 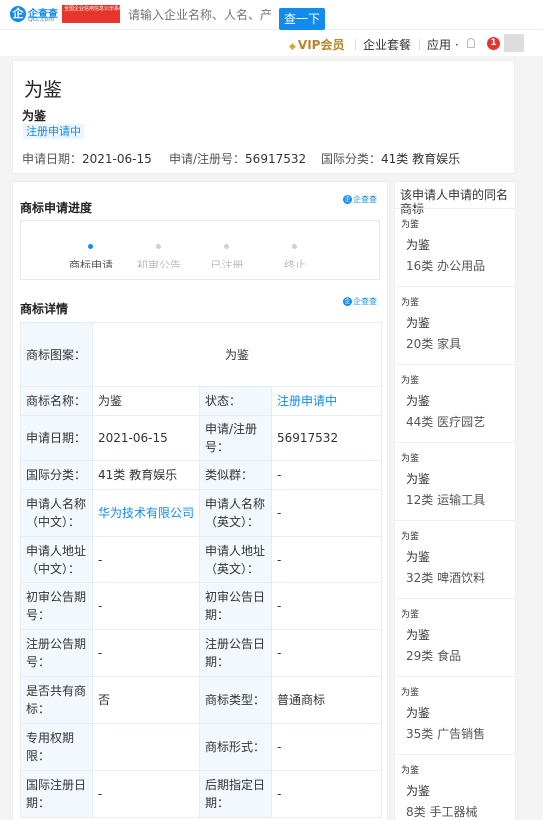 I want to click on detail-label: 商标名称：, so click(x=56, y=401).